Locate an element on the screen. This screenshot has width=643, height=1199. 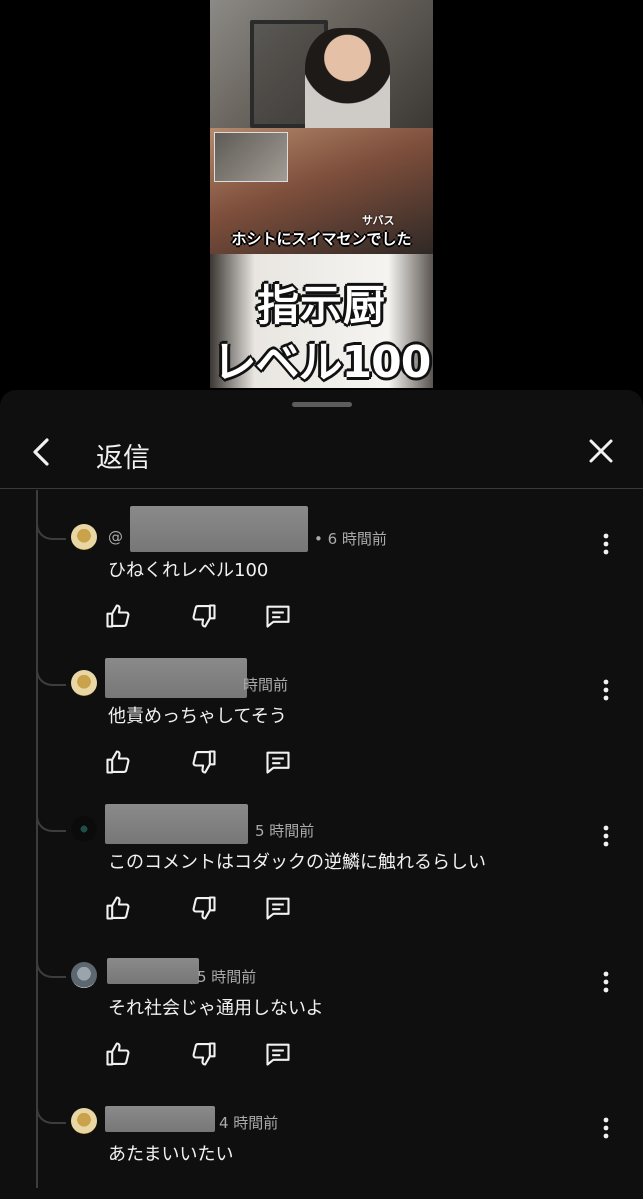
close-button is located at coordinates (601, 451).